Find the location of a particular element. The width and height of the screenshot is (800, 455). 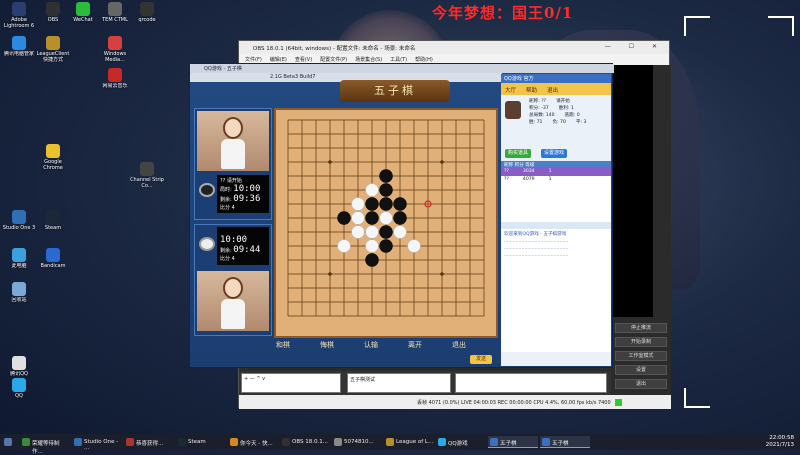

desktop-icon: Steam is located at coordinates (53, 227).